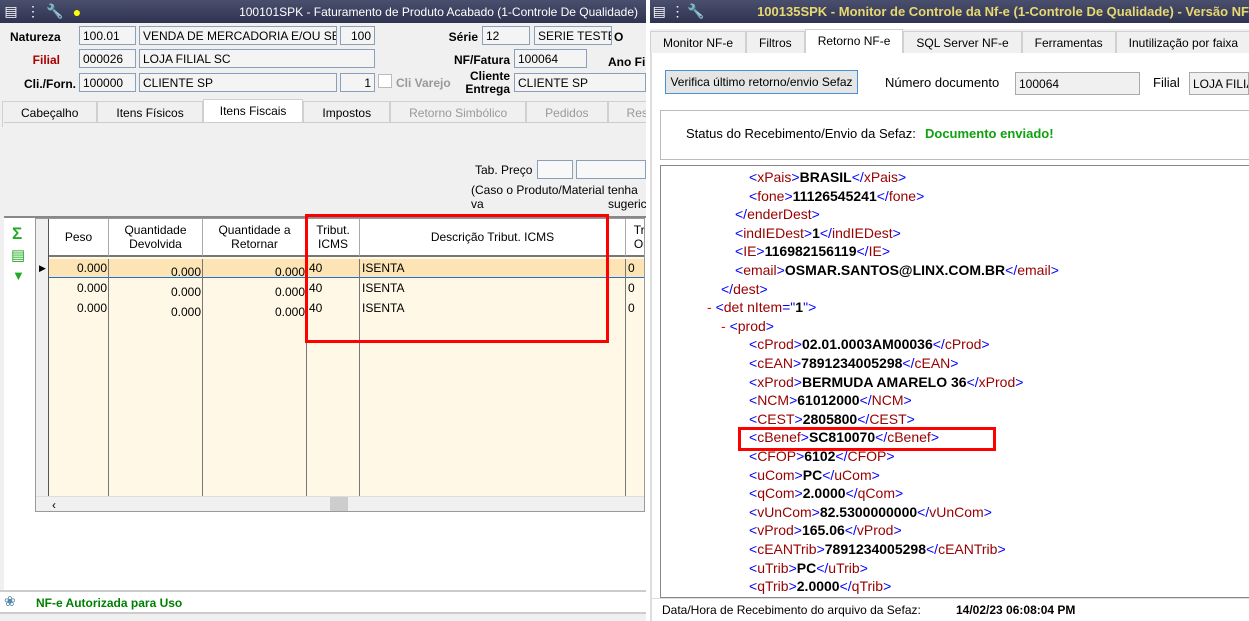  I want to click on xml-line: <cProd>02.01.0003AM00036</cProd>, so click(869, 344).